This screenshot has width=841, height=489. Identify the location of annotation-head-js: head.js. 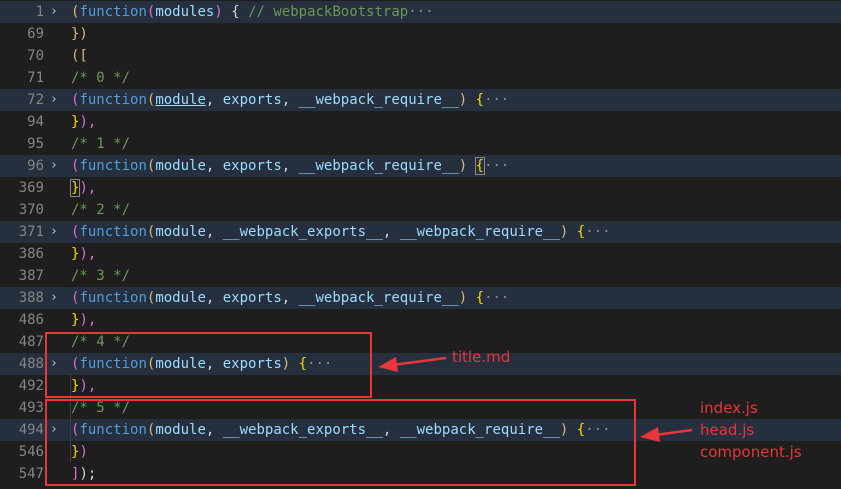
(727, 430).